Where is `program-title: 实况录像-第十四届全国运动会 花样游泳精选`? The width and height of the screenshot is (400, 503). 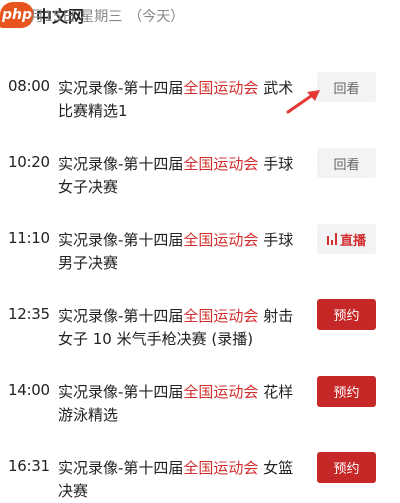 program-title: 实况录像-第十四届全国运动会 花样游泳精选 is located at coordinates (178, 404).